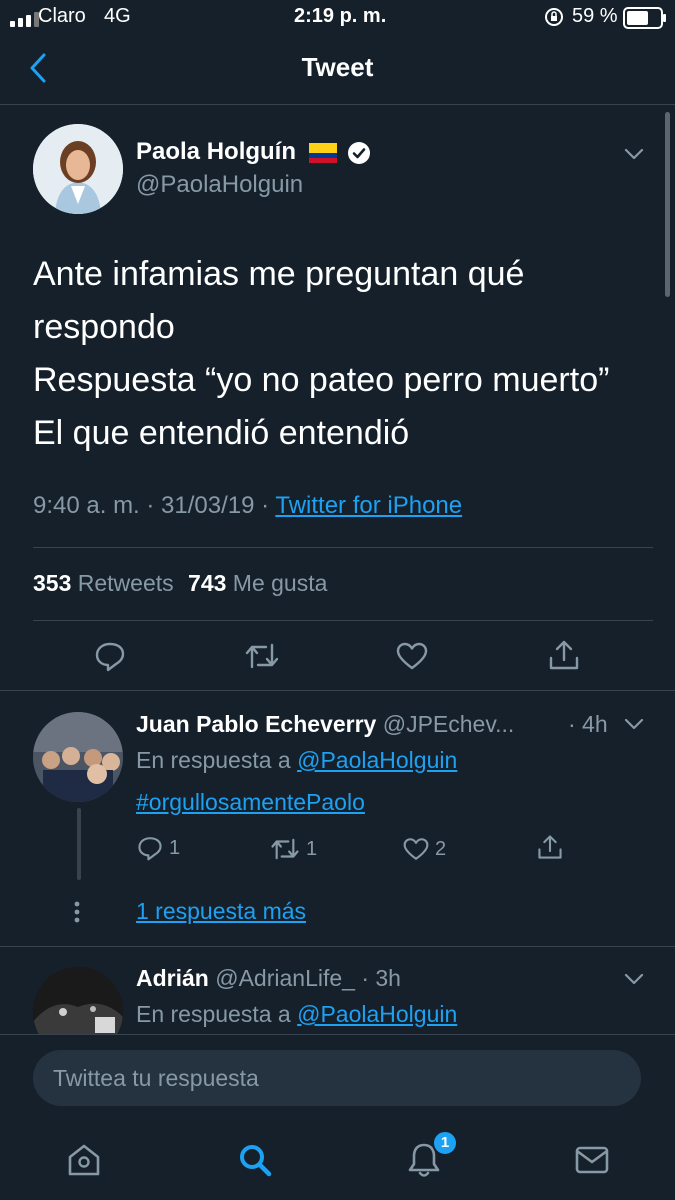 The height and width of the screenshot is (1200, 675). I want to click on carrier-label: Claro, so click(62, 16).